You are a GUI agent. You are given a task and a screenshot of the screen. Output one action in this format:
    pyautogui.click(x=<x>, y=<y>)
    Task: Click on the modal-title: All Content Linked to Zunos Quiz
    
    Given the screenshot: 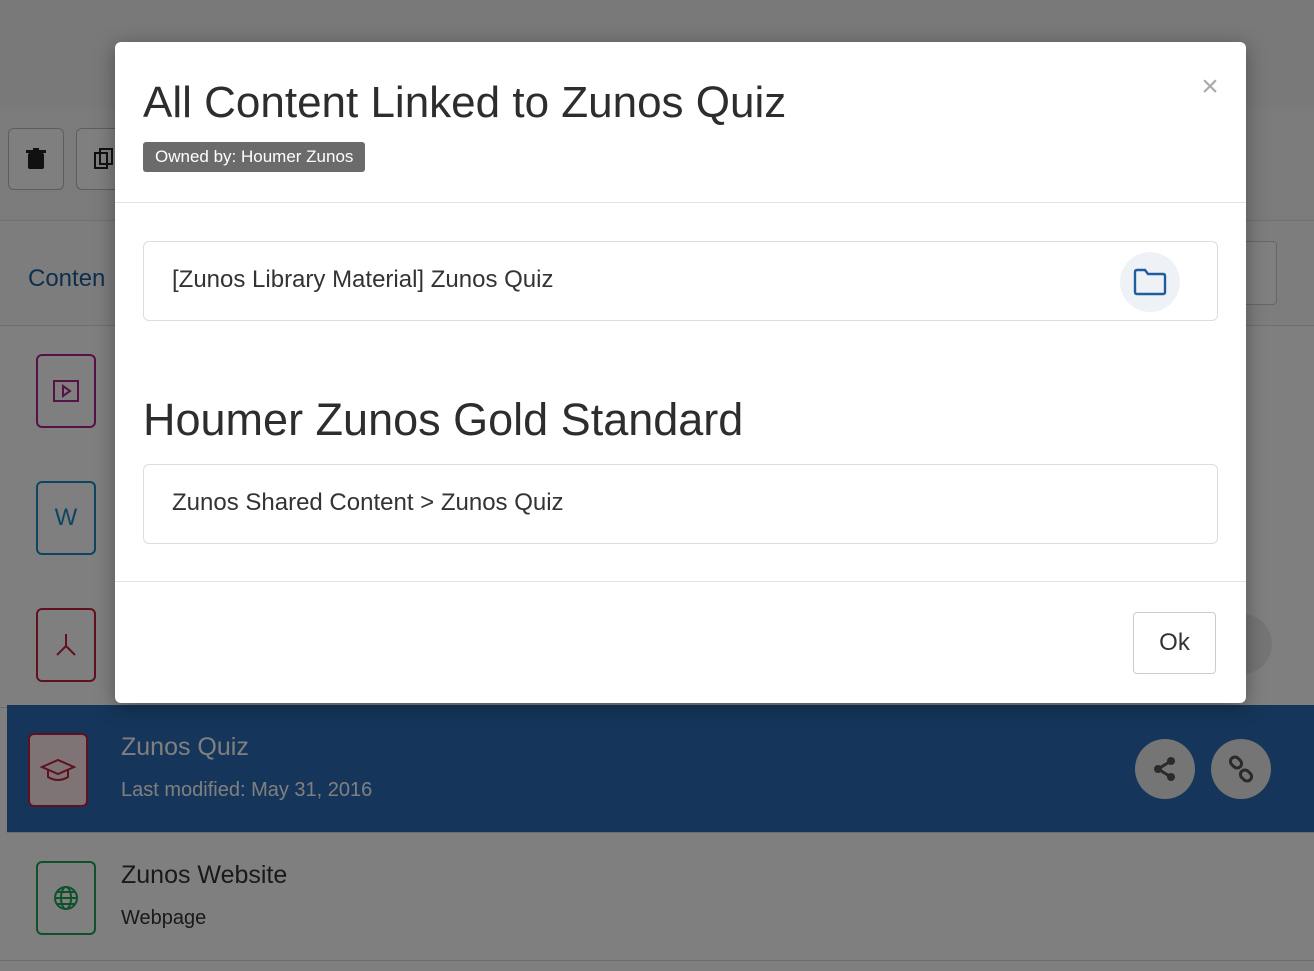 What is the action you would take?
    pyautogui.click(x=465, y=102)
    